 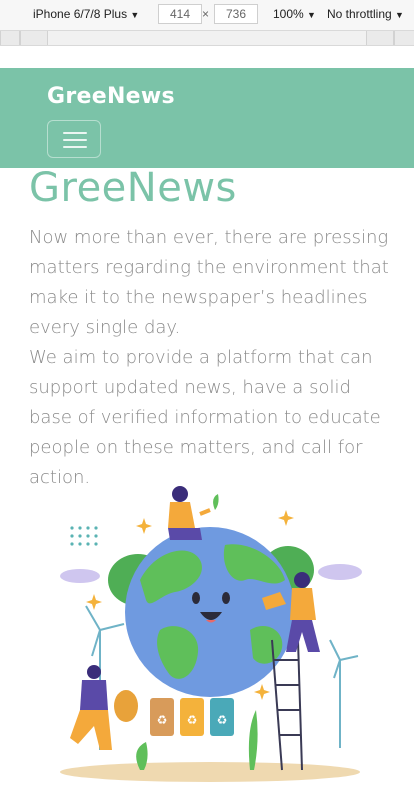 I want to click on throttle-select: No throttling ▼, so click(x=365, y=14).